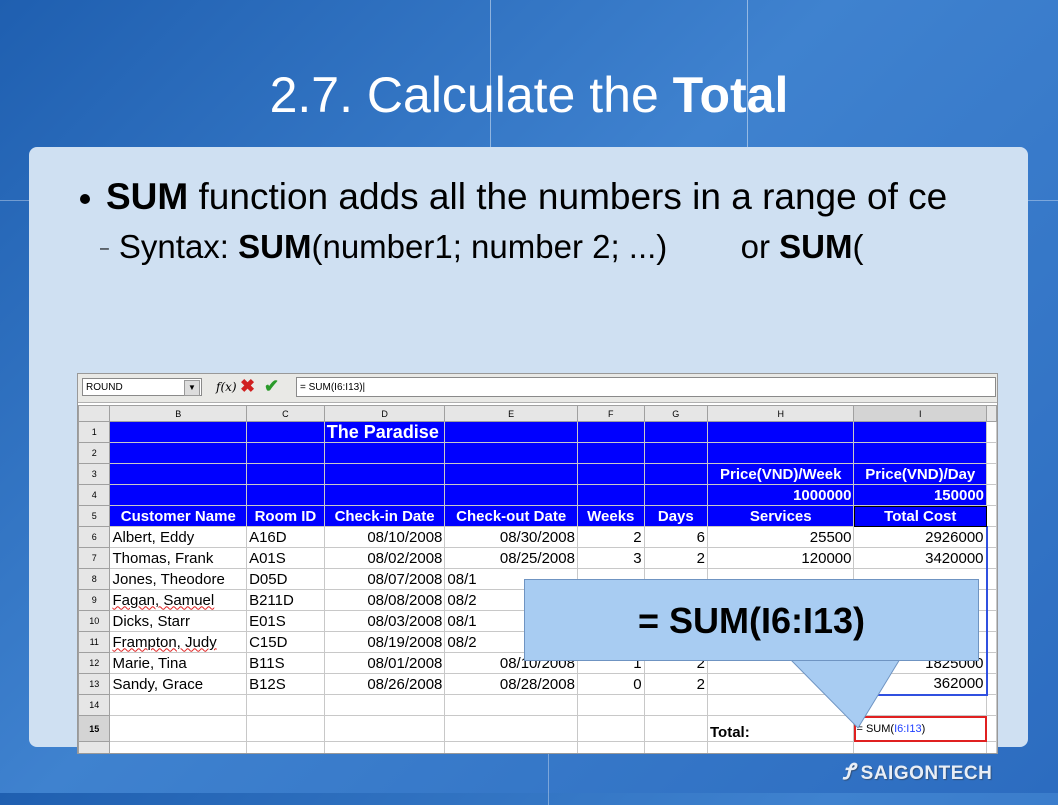  What do you see at coordinates (178, 621) in the screenshot?
I see `customer-name-cell: Dicks, Starr` at bounding box center [178, 621].